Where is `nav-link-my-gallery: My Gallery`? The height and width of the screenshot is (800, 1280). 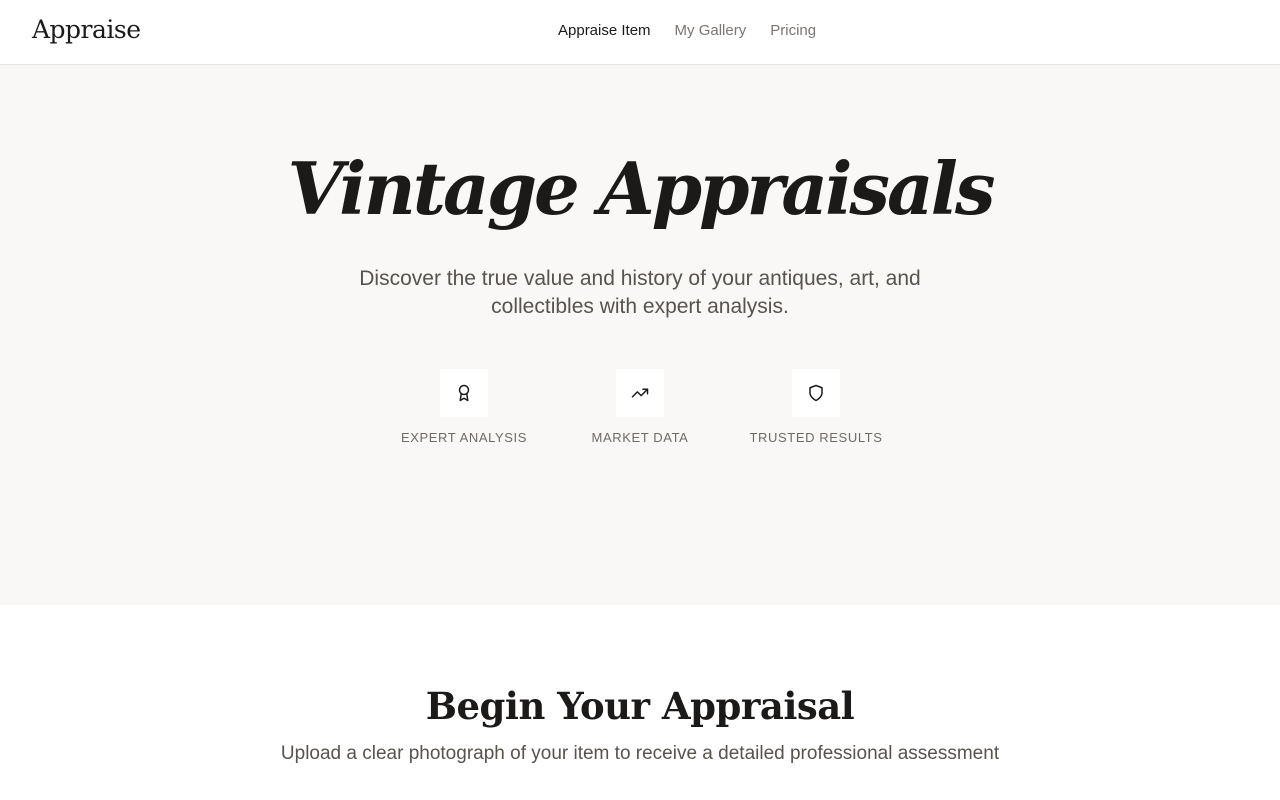 nav-link-my-gallery: My Gallery is located at coordinates (711, 30).